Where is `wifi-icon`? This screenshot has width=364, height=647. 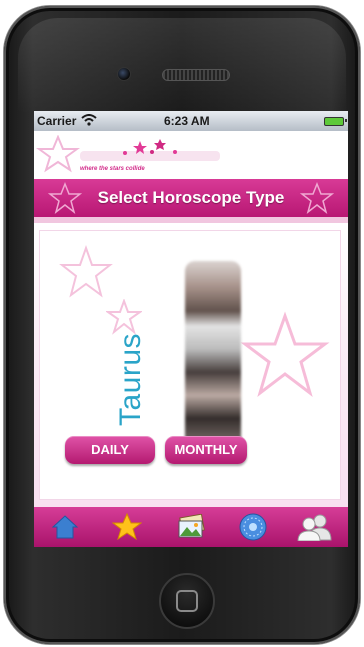
wifi-icon is located at coordinates (89, 121).